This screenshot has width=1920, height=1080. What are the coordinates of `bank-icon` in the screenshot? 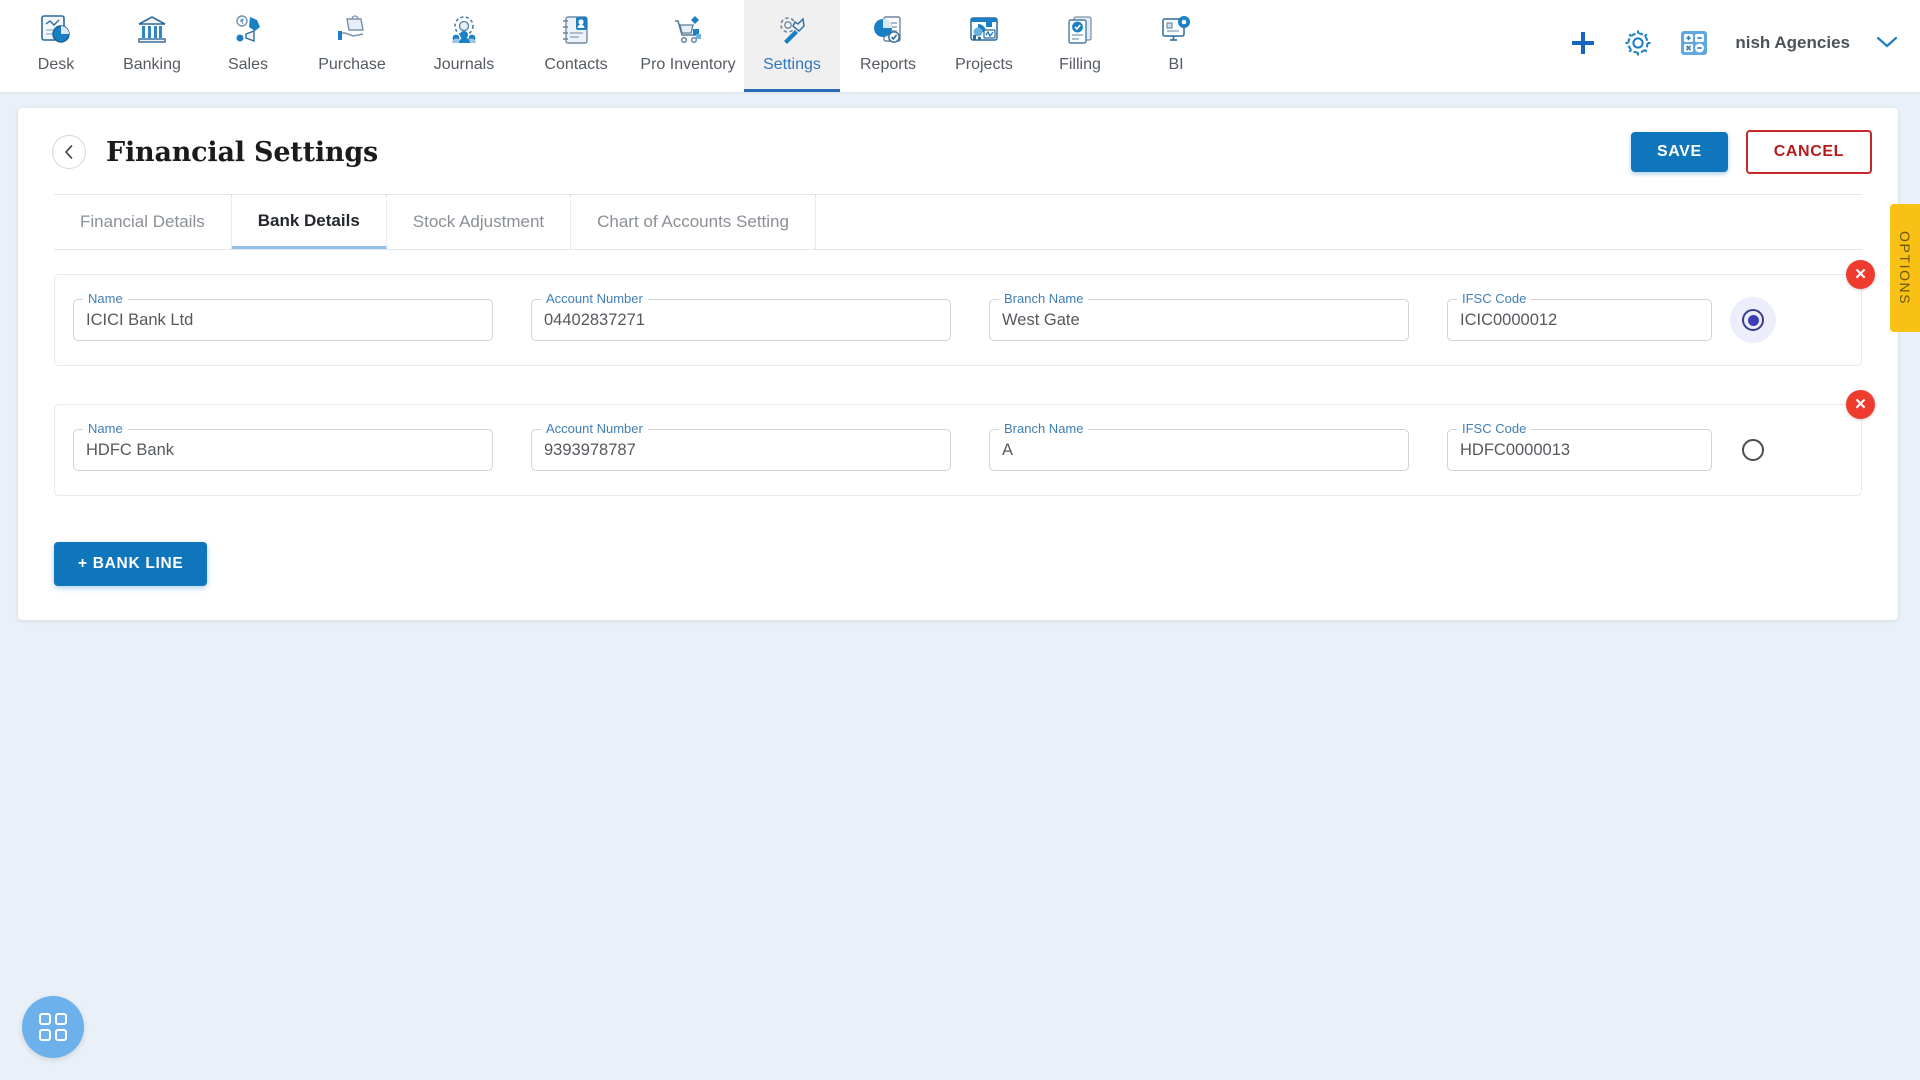 It's located at (152, 30).